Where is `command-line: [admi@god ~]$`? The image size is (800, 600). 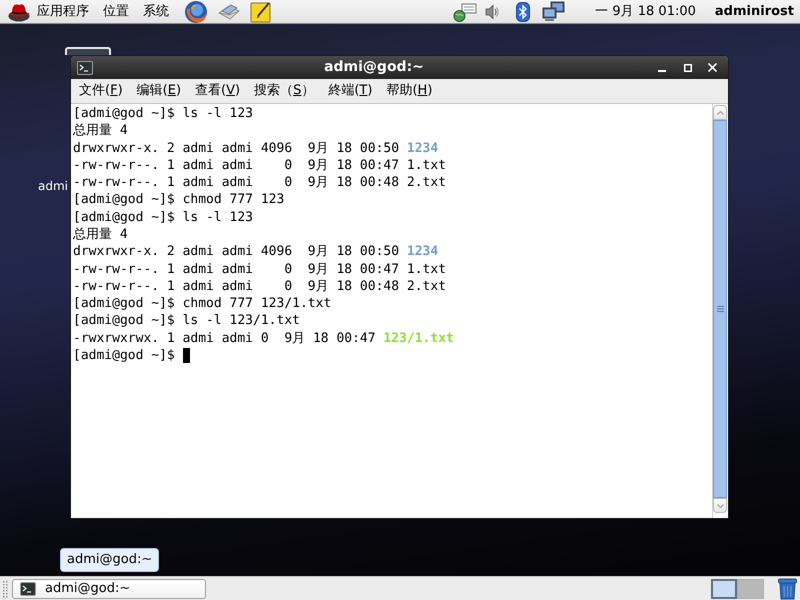
command-line: [admi@god ~]$ is located at coordinates (124, 356).